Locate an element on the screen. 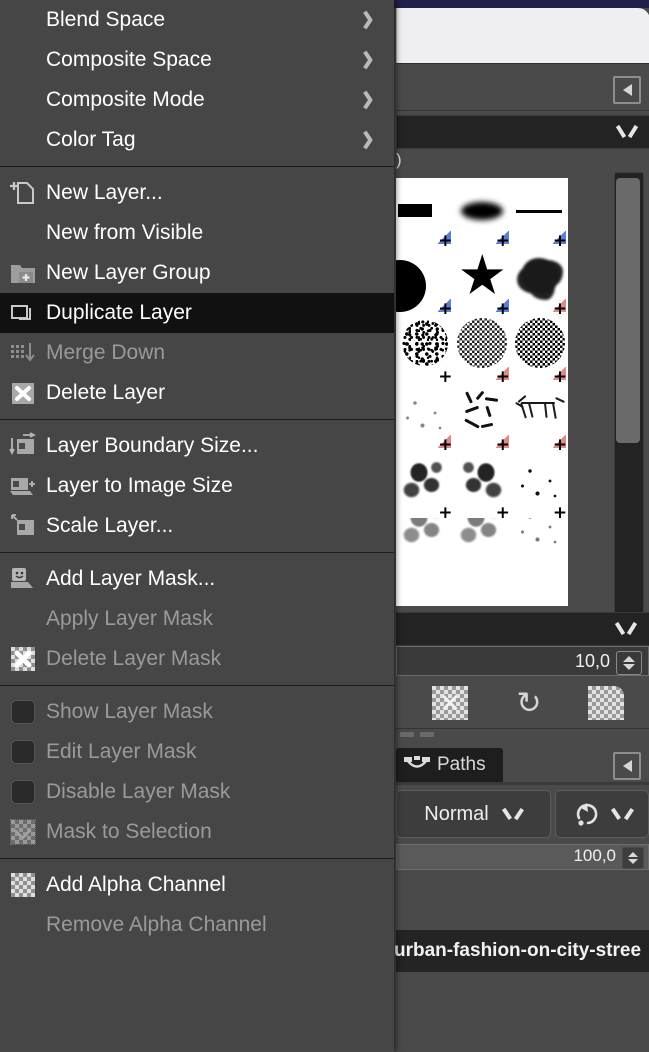 The height and width of the screenshot is (1052, 649). brushes-grid: + + + + + + + + + + + + + + + is located at coordinates (482, 392).